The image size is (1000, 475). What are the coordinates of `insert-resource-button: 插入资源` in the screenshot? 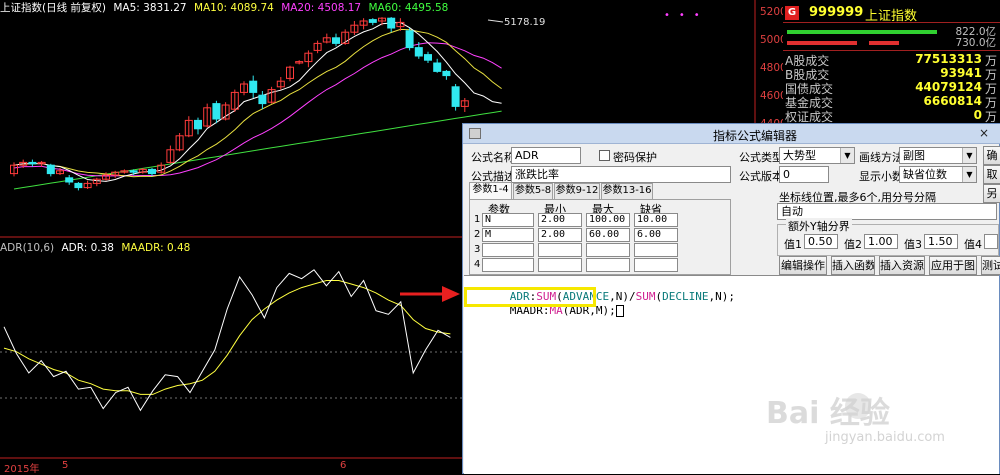 It's located at (902, 265).